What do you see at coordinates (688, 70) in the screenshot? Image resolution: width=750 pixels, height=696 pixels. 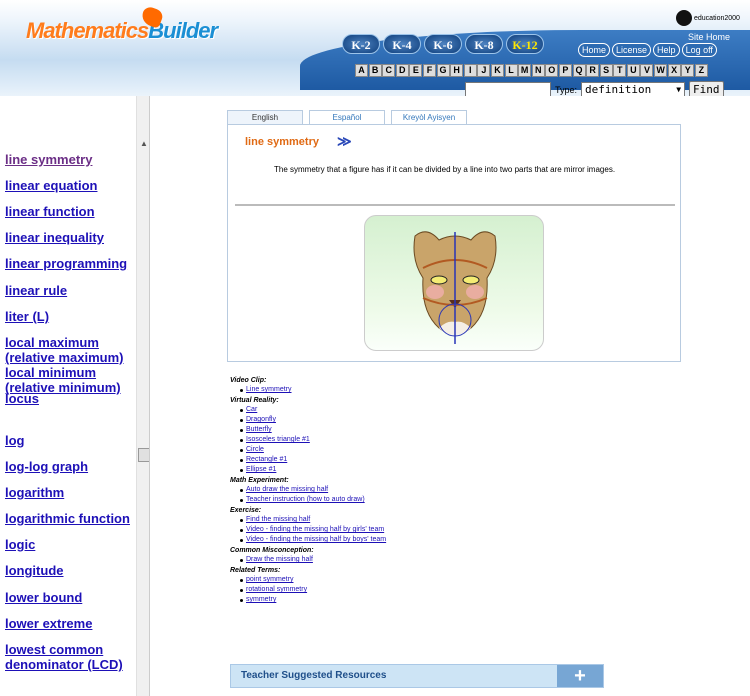 I see `letter-y: Y` at bounding box center [688, 70].